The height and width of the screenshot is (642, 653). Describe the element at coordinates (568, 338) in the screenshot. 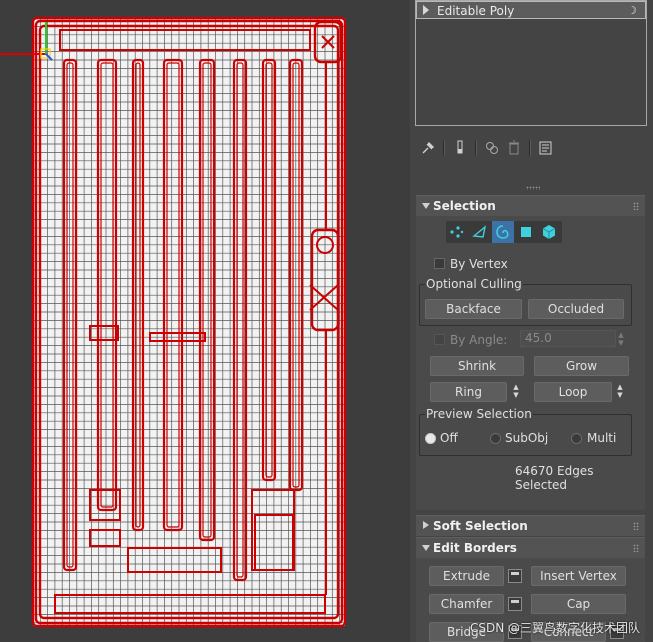

I see `by-angle-field: 45.0` at that location.